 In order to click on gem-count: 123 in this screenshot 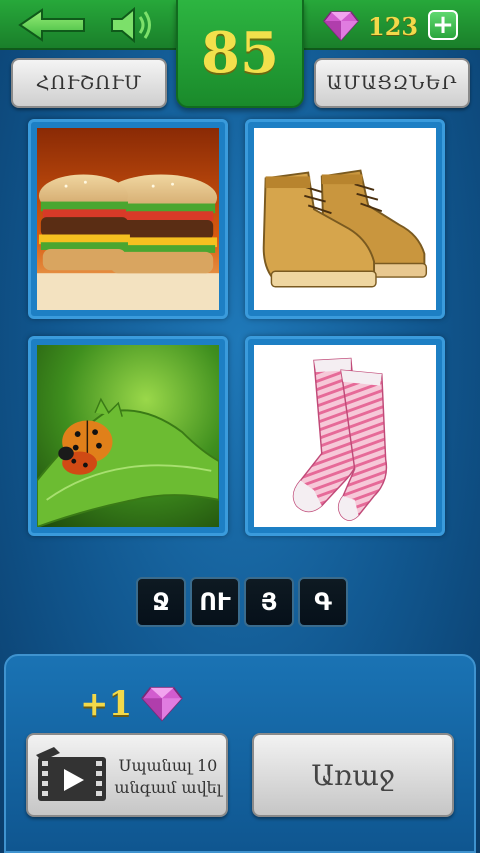, I will do `click(393, 26)`.